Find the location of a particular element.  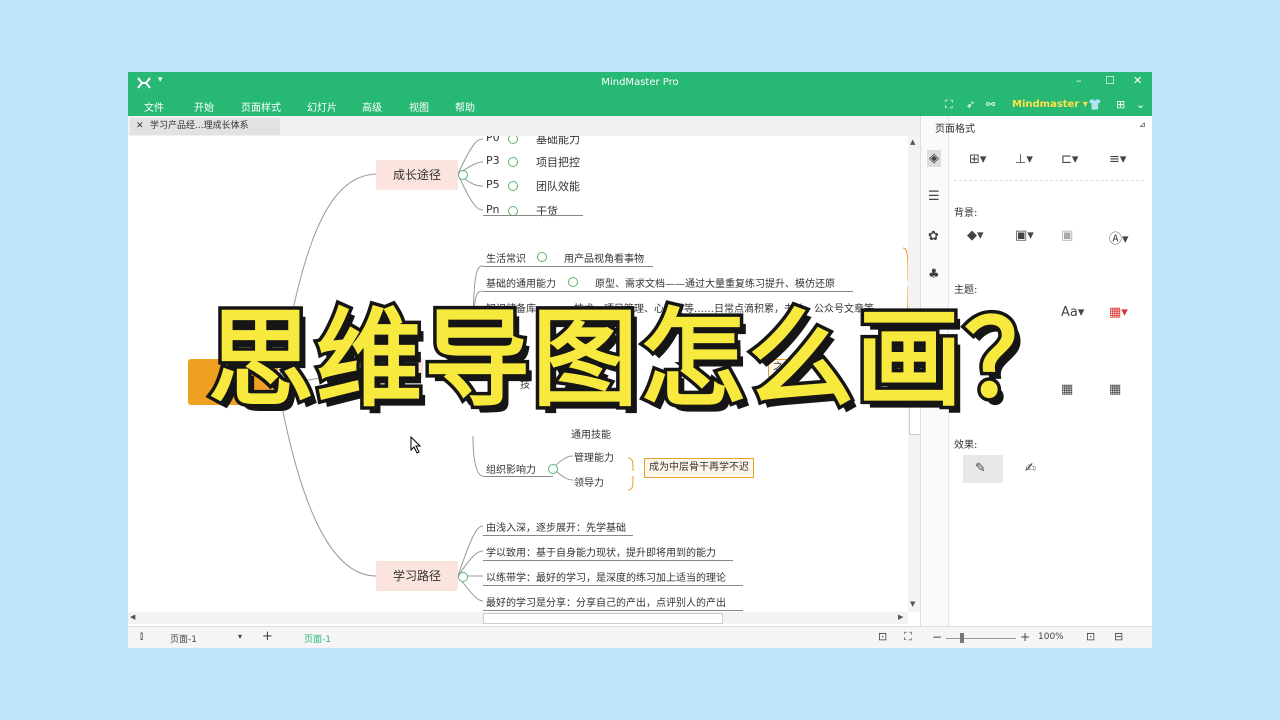

menu-view: 视图 is located at coordinates (419, 106).